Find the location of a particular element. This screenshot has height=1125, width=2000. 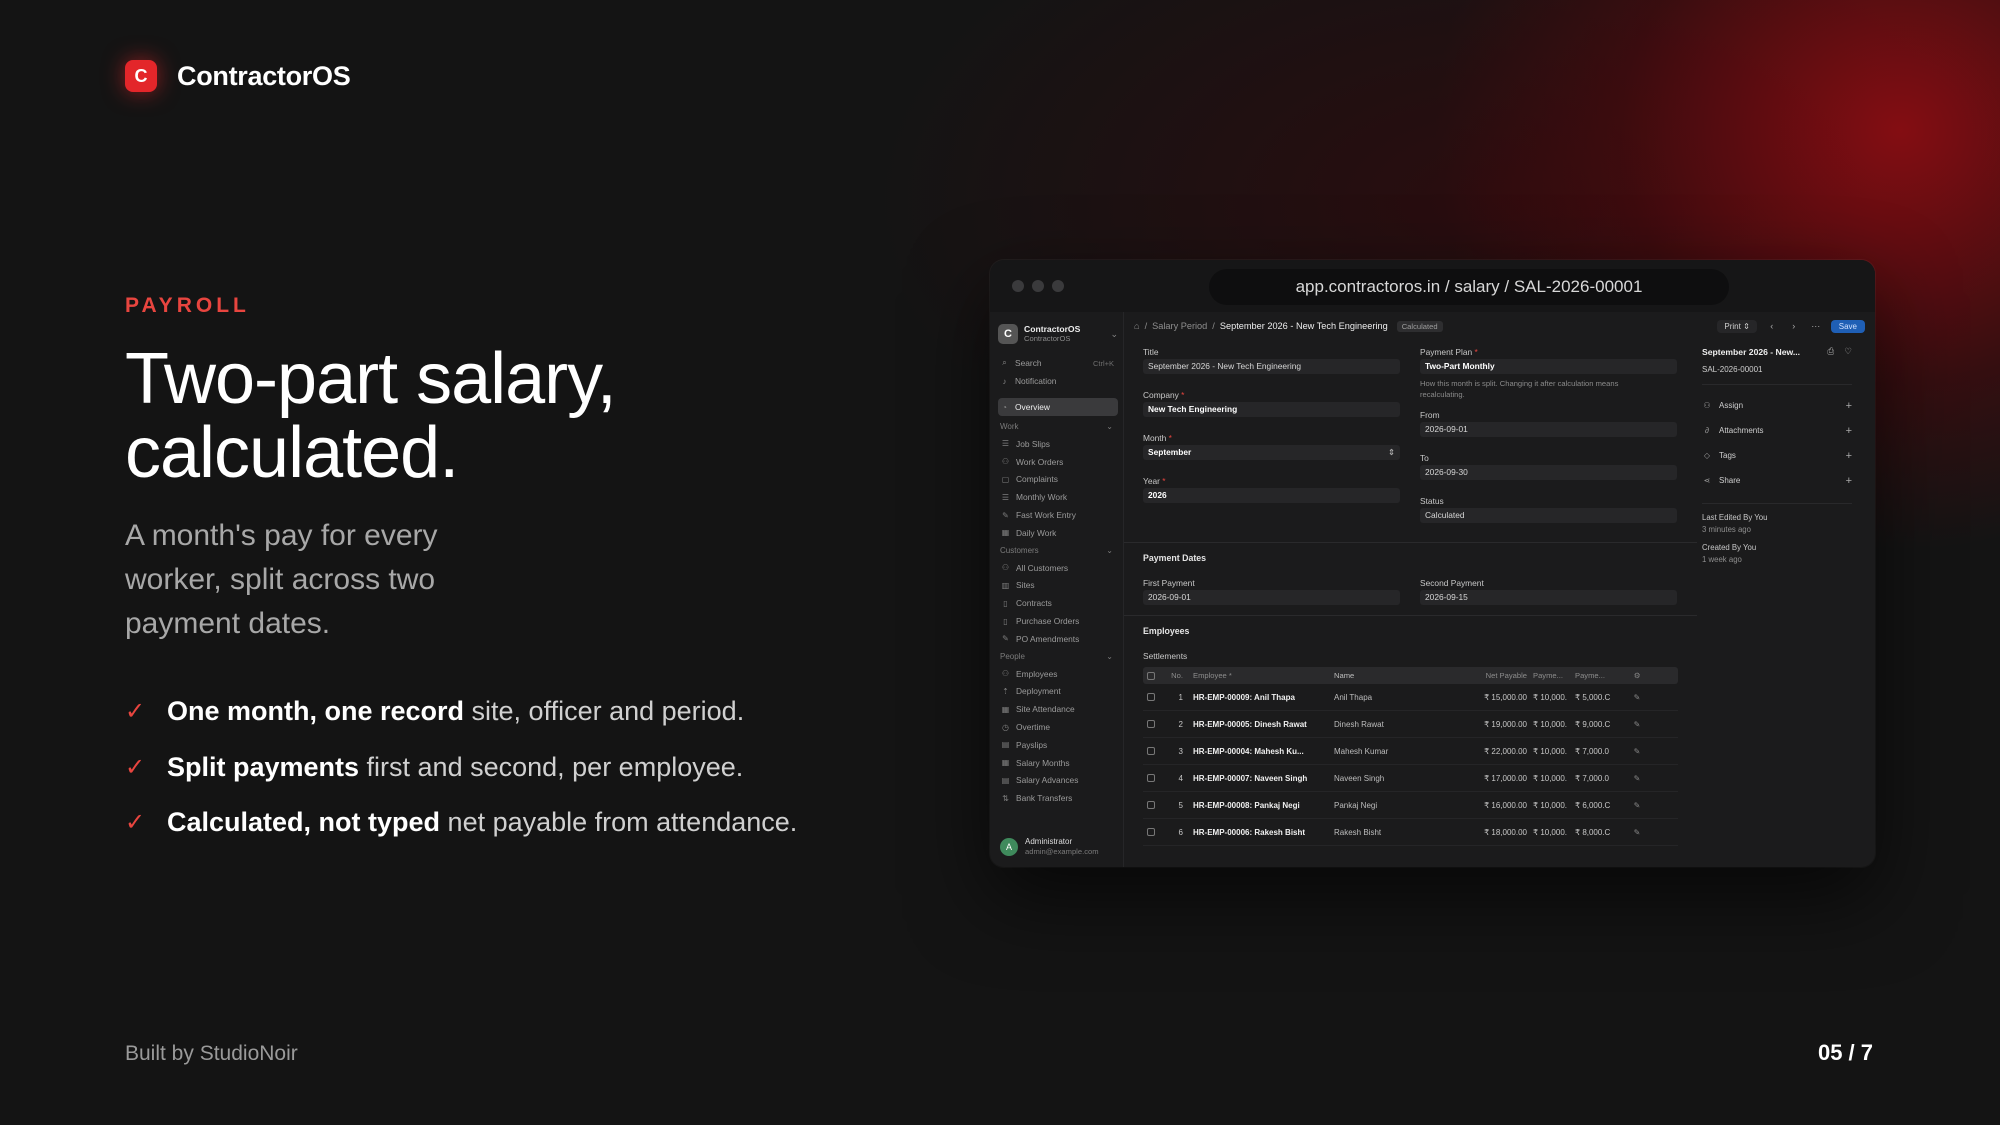

file-icon: ▯ is located at coordinates (1005, 603).